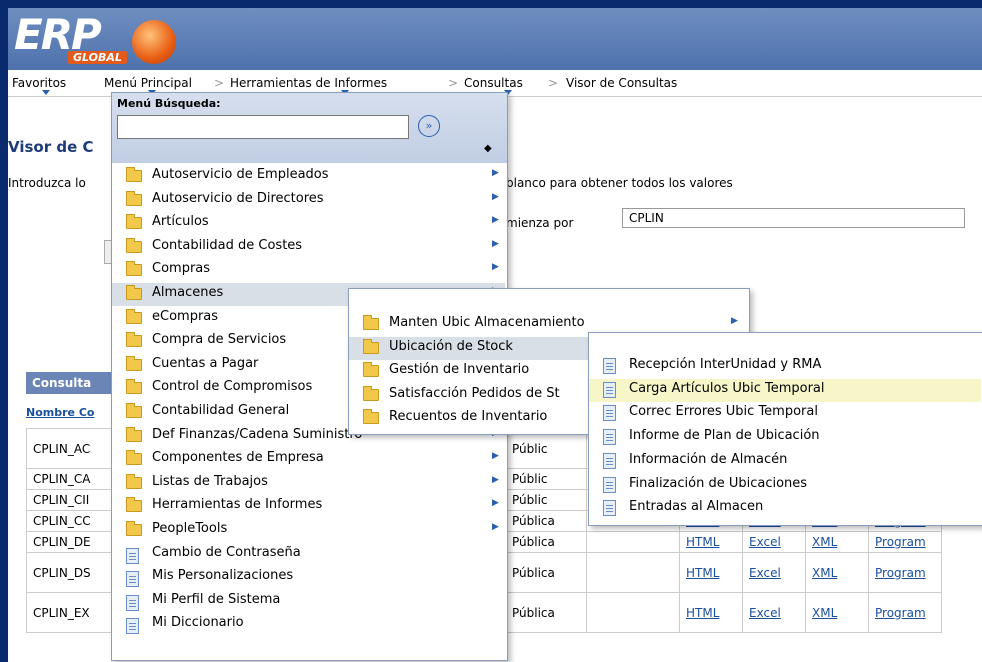  I want to click on submenu-item-informe-de-plan-de-ubicacion: Informe de Plan de Ubicación, so click(785, 437).